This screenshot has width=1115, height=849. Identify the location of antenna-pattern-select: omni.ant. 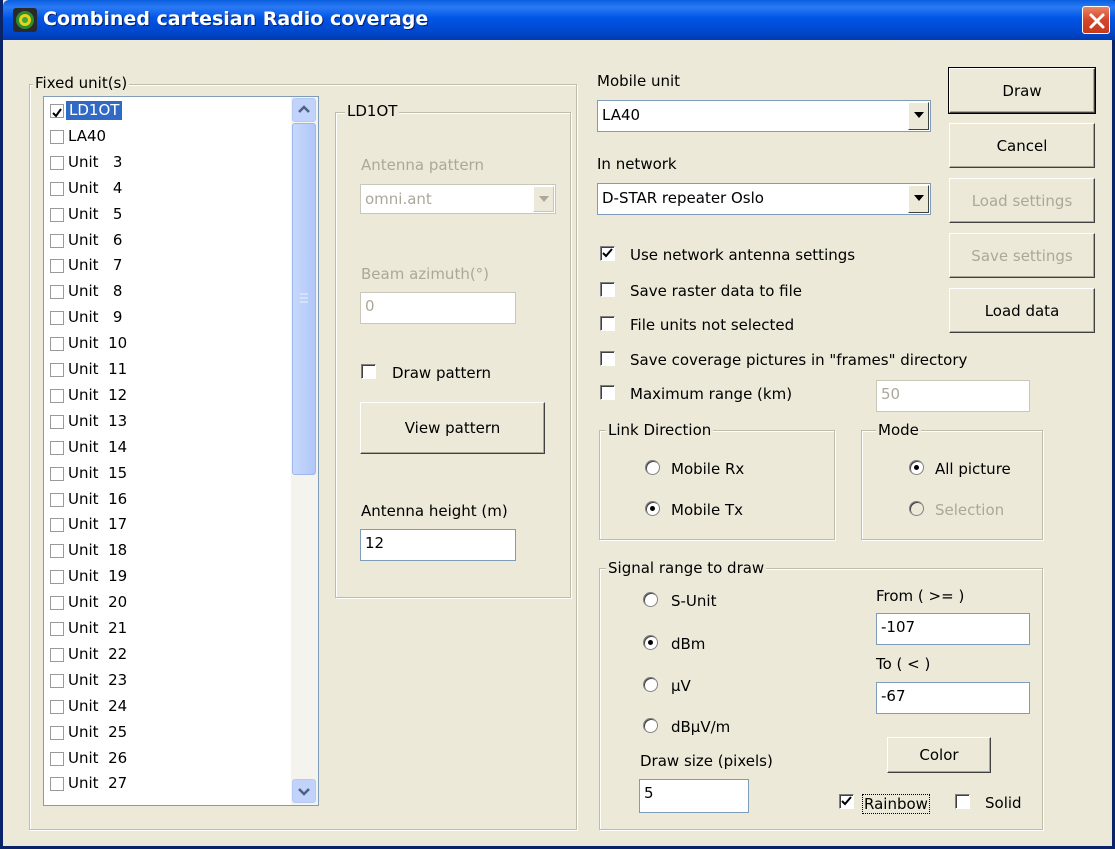
(458, 199).